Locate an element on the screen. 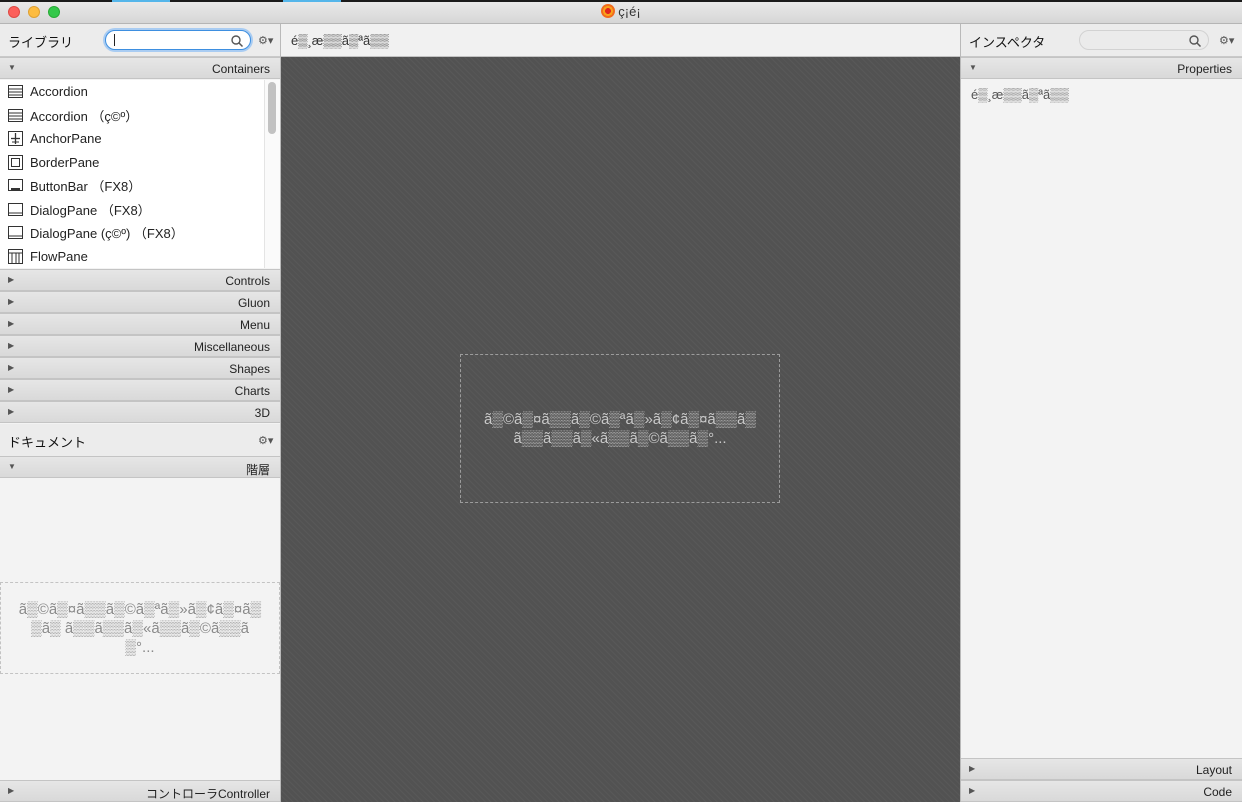 Image resolution: width=1242 pixels, height=802 pixels. list-item-label: ButtonBar （FX8） is located at coordinates (86, 187).